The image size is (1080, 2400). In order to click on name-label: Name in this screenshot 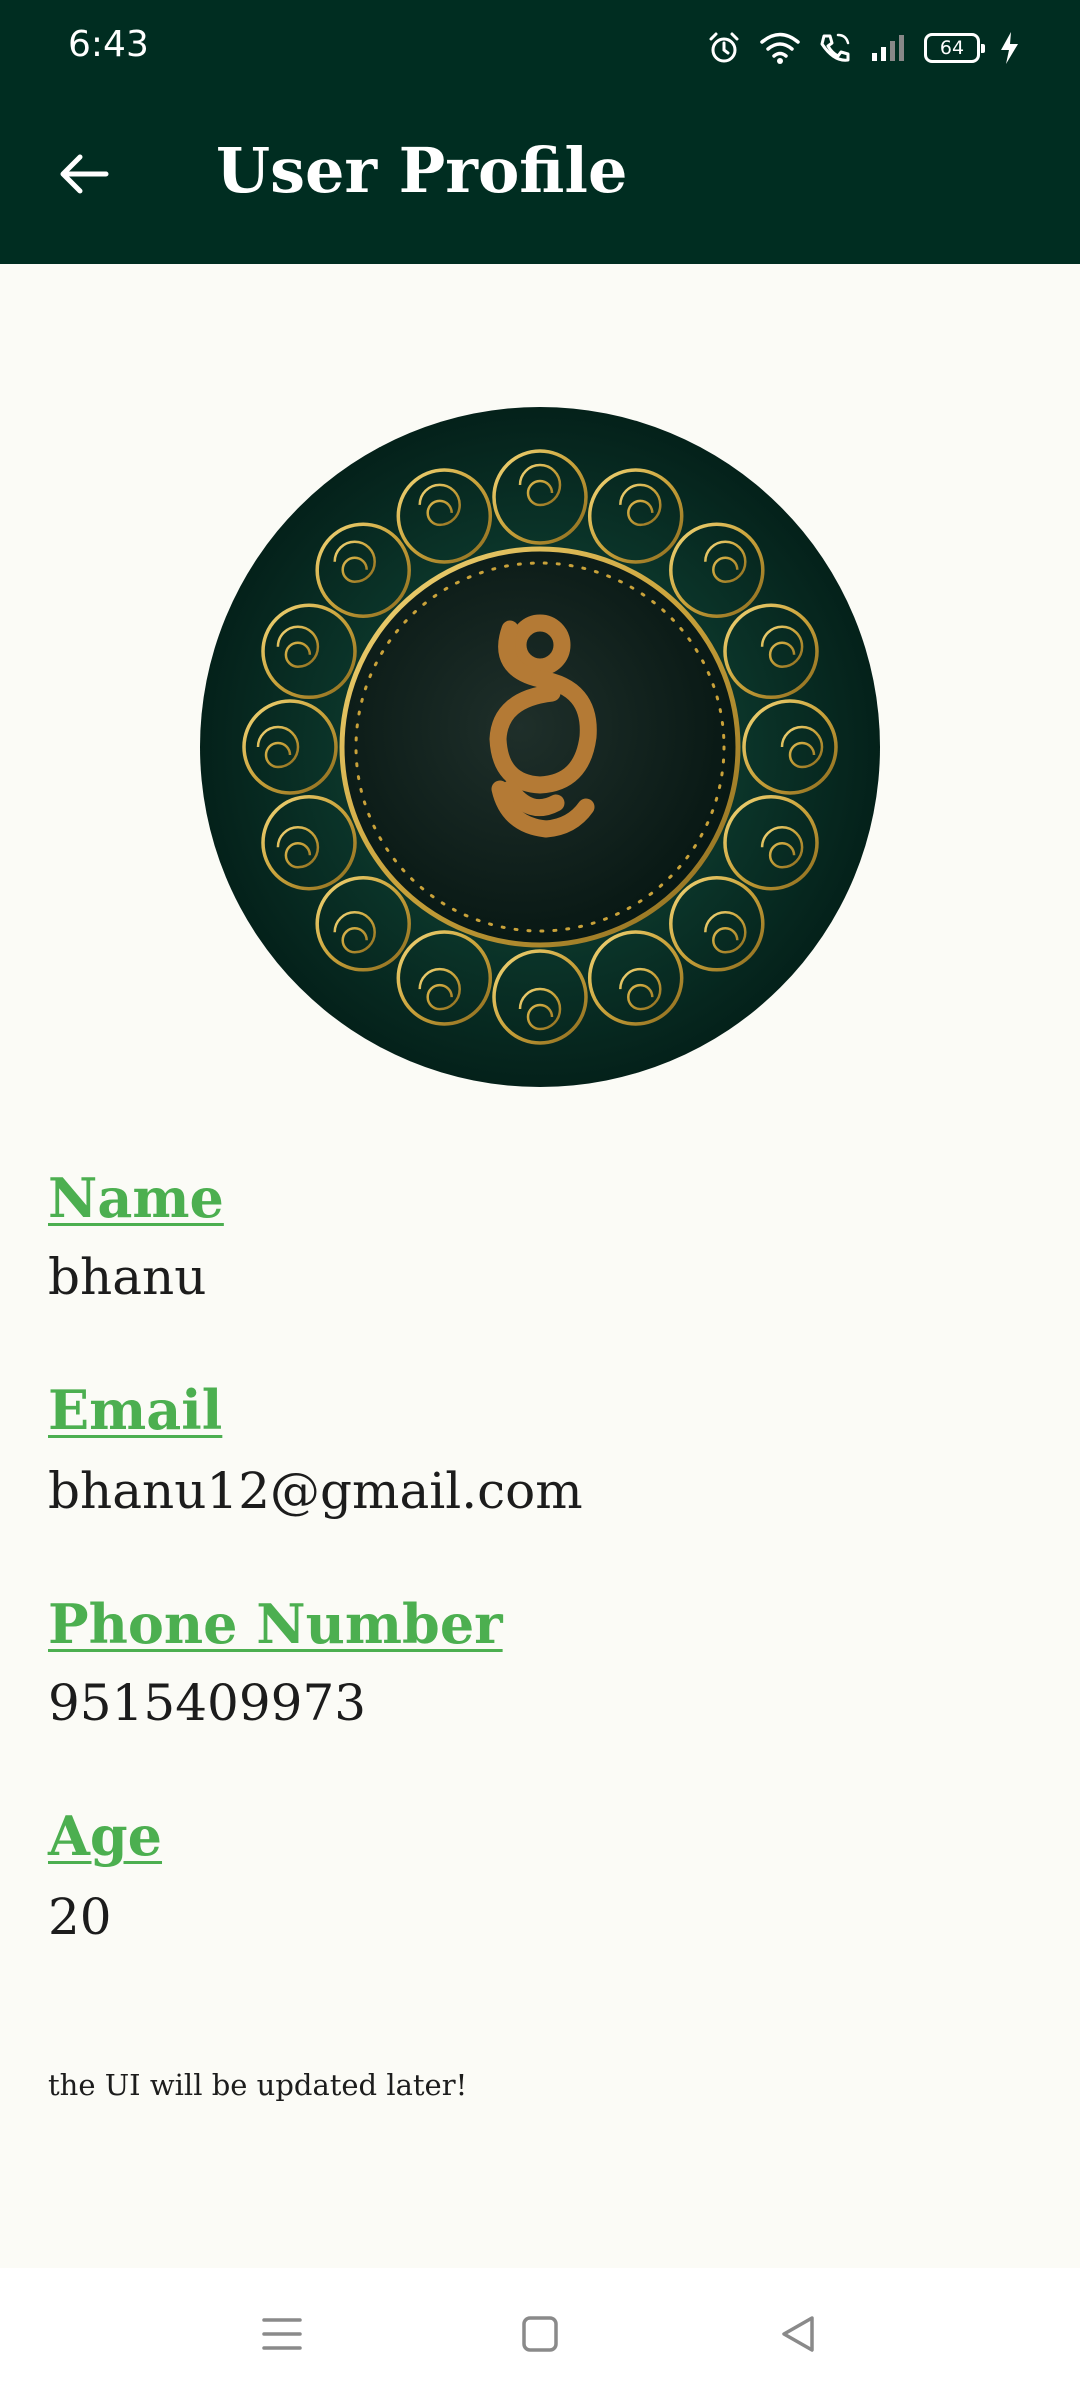, I will do `click(136, 1198)`.